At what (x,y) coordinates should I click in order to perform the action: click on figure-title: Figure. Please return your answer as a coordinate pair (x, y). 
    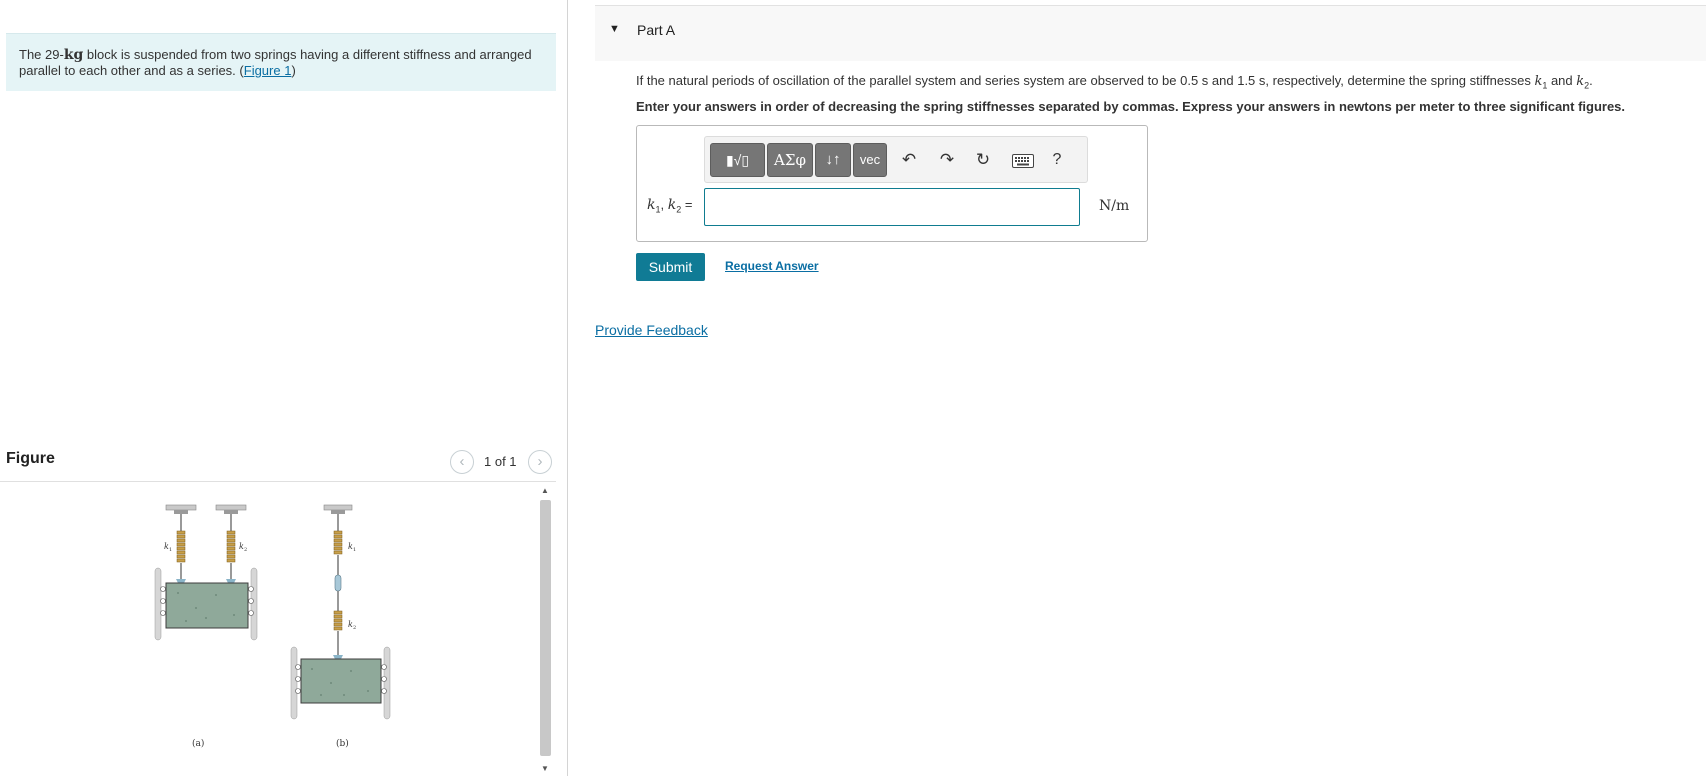
    Looking at the image, I should click on (30, 458).